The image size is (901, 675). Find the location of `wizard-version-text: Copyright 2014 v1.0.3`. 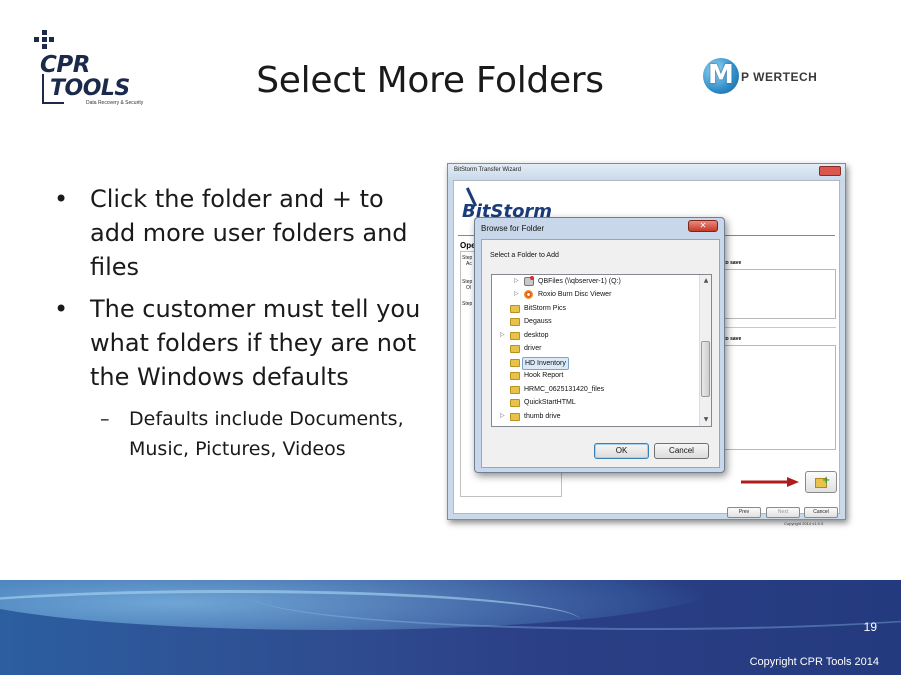

wizard-version-text: Copyright 2014 v1.0.3 is located at coordinates (804, 523).